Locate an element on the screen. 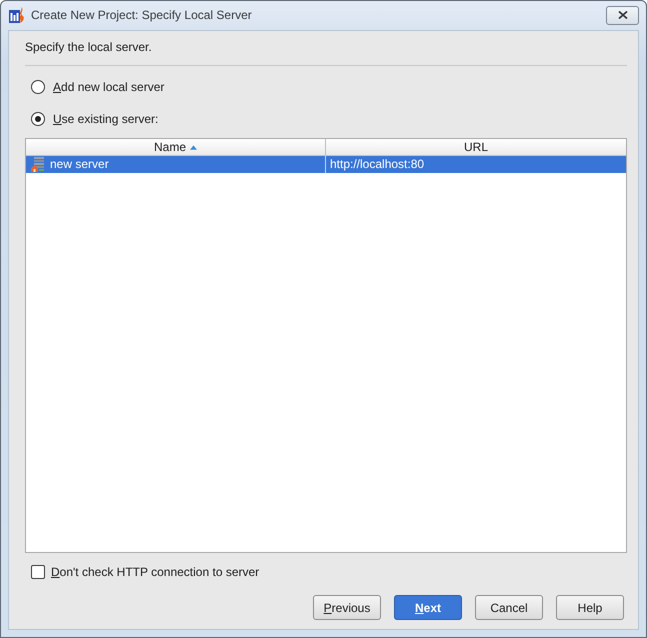 This screenshot has height=638, width=647. checkbox is located at coordinates (38, 572).